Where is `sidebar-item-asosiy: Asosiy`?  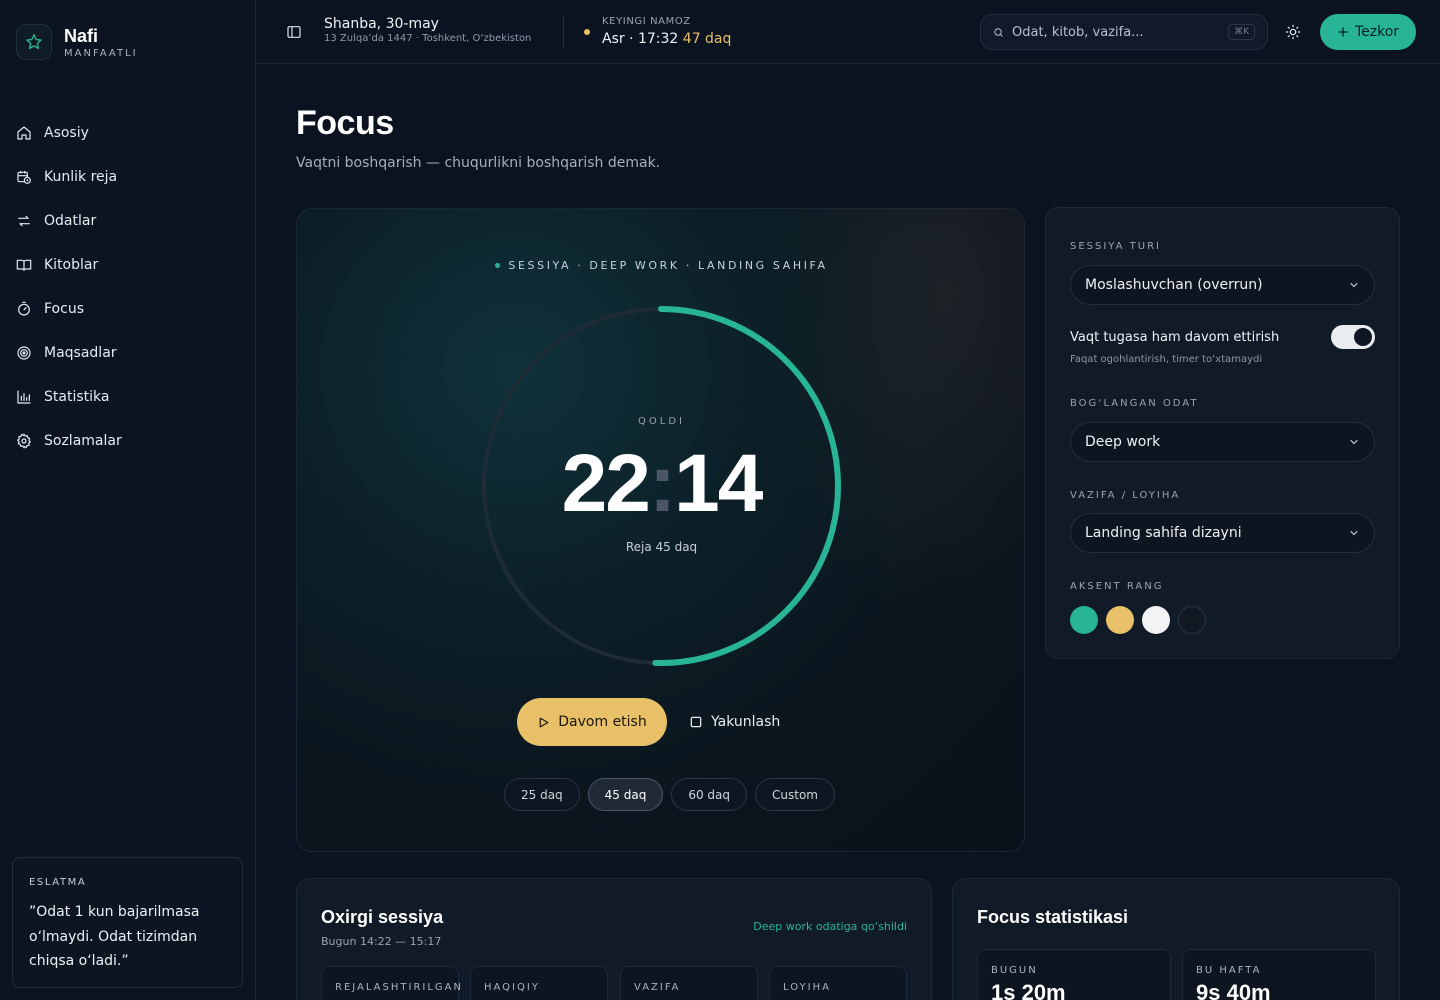
sidebar-item-asosiy: Asosiy is located at coordinates (128, 133).